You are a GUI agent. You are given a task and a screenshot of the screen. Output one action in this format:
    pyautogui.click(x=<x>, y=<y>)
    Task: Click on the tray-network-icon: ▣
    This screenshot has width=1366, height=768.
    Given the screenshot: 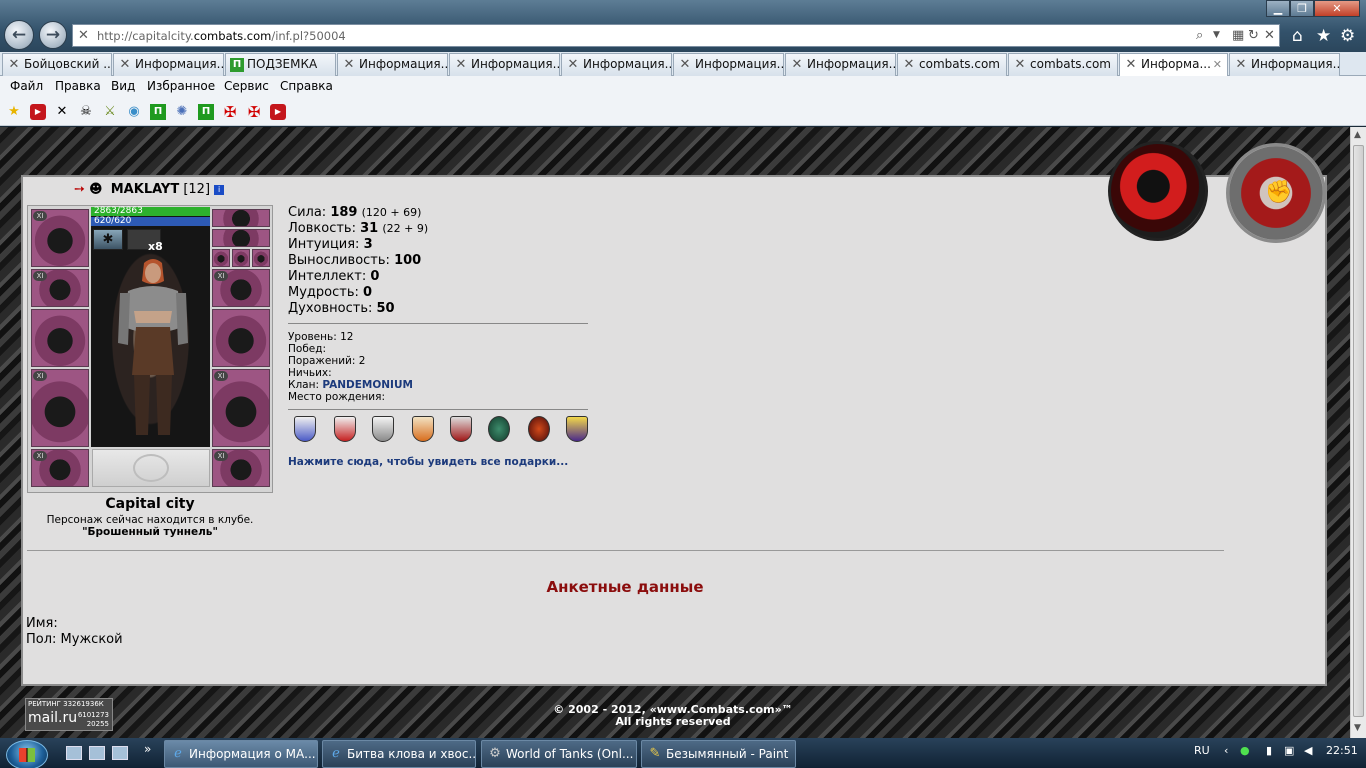 What is the action you would take?
    pyautogui.click(x=1289, y=750)
    